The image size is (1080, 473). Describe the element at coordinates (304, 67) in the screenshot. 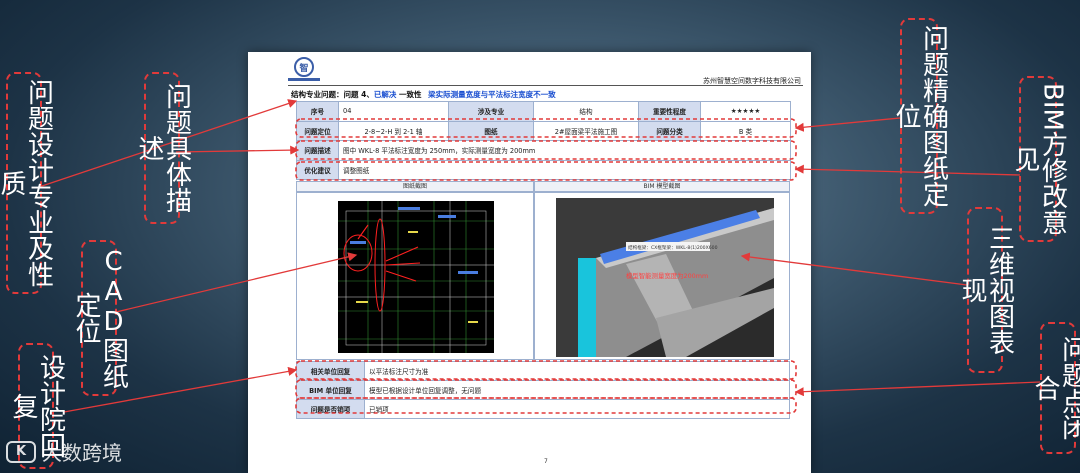

I see `company-logo: 智` at that location.